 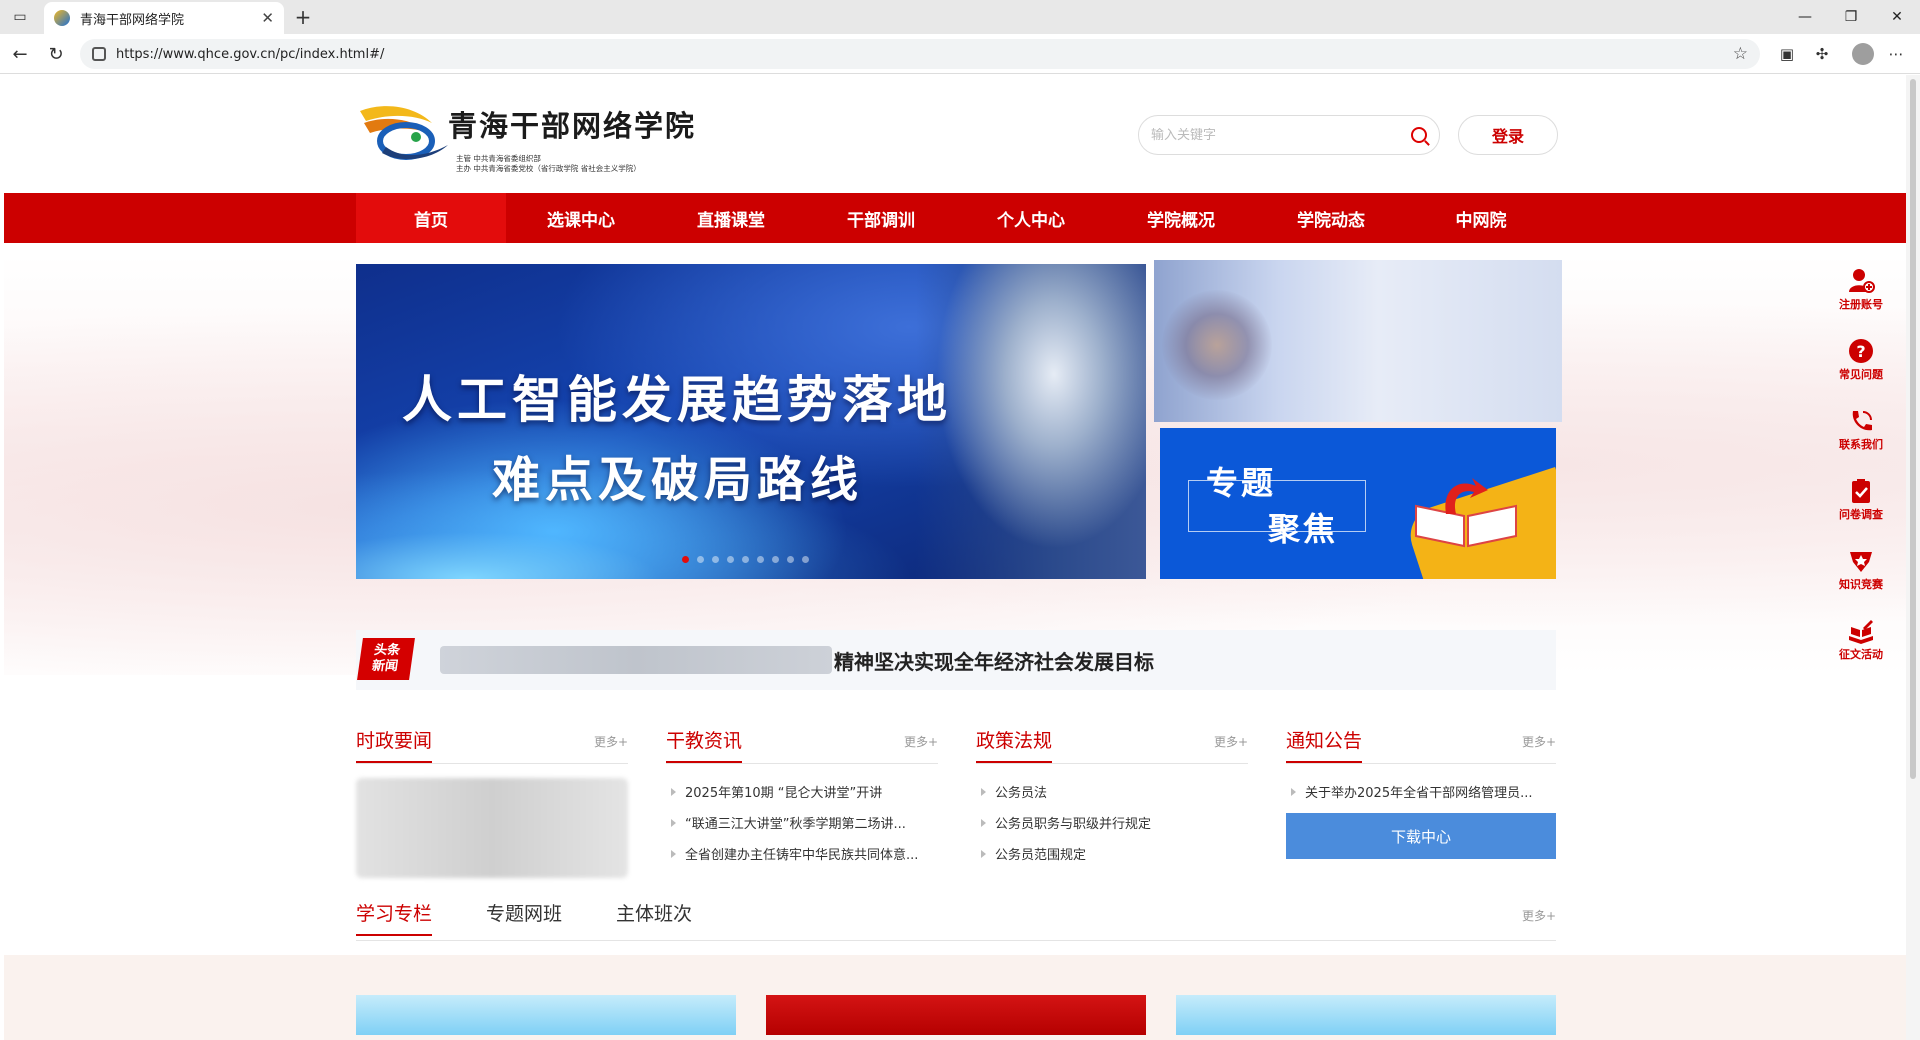 I want to click on nav-home: 首页, so click(x=431, y=218).